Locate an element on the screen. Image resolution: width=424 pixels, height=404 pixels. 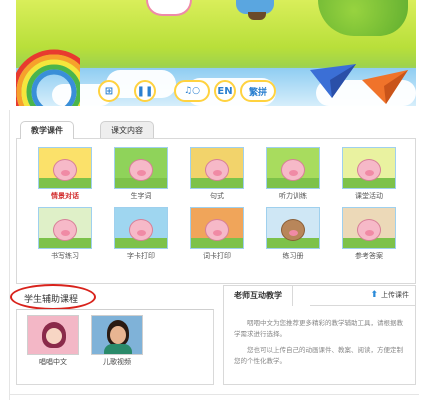
upload-courseware-label: 上传课件 is located at coordinates (395, 295).